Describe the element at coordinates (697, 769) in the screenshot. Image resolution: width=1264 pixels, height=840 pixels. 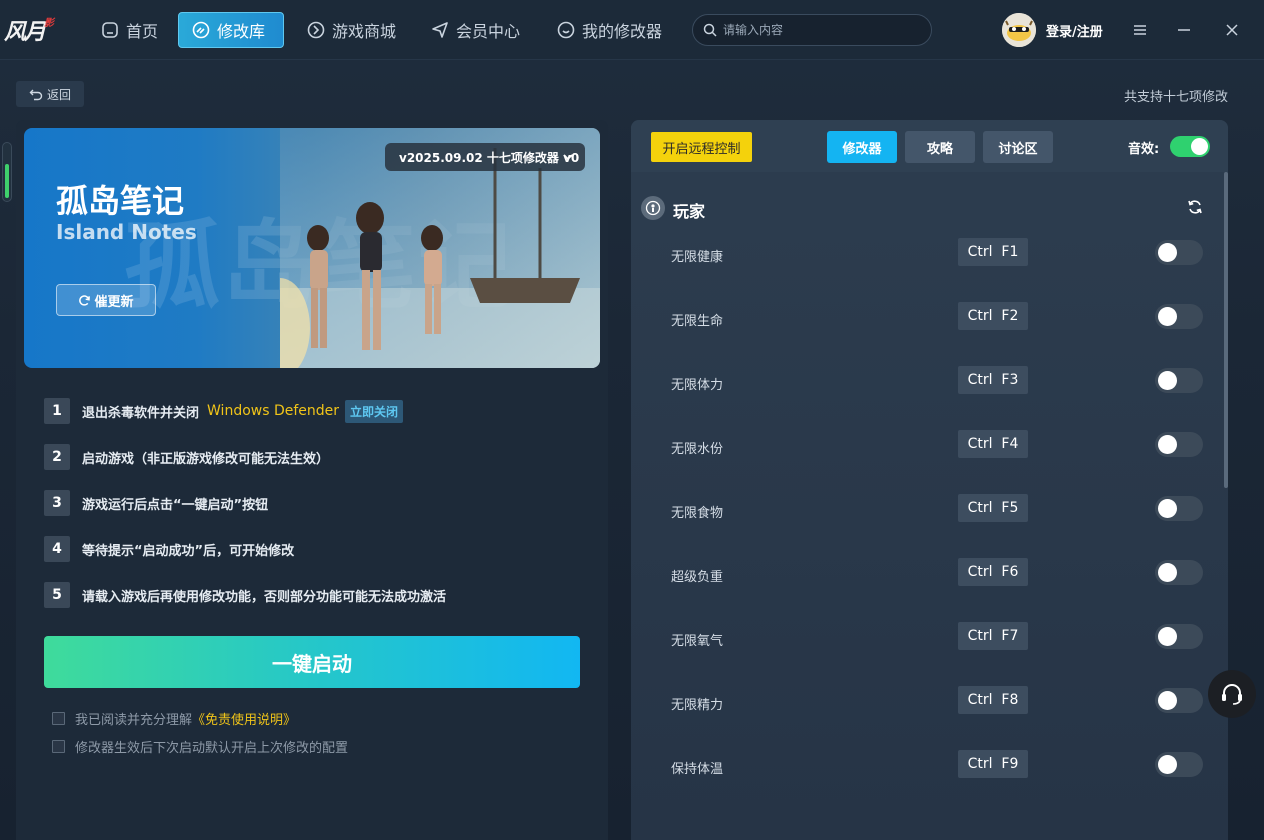
I see `cheat-name: 保持体温` at that location.